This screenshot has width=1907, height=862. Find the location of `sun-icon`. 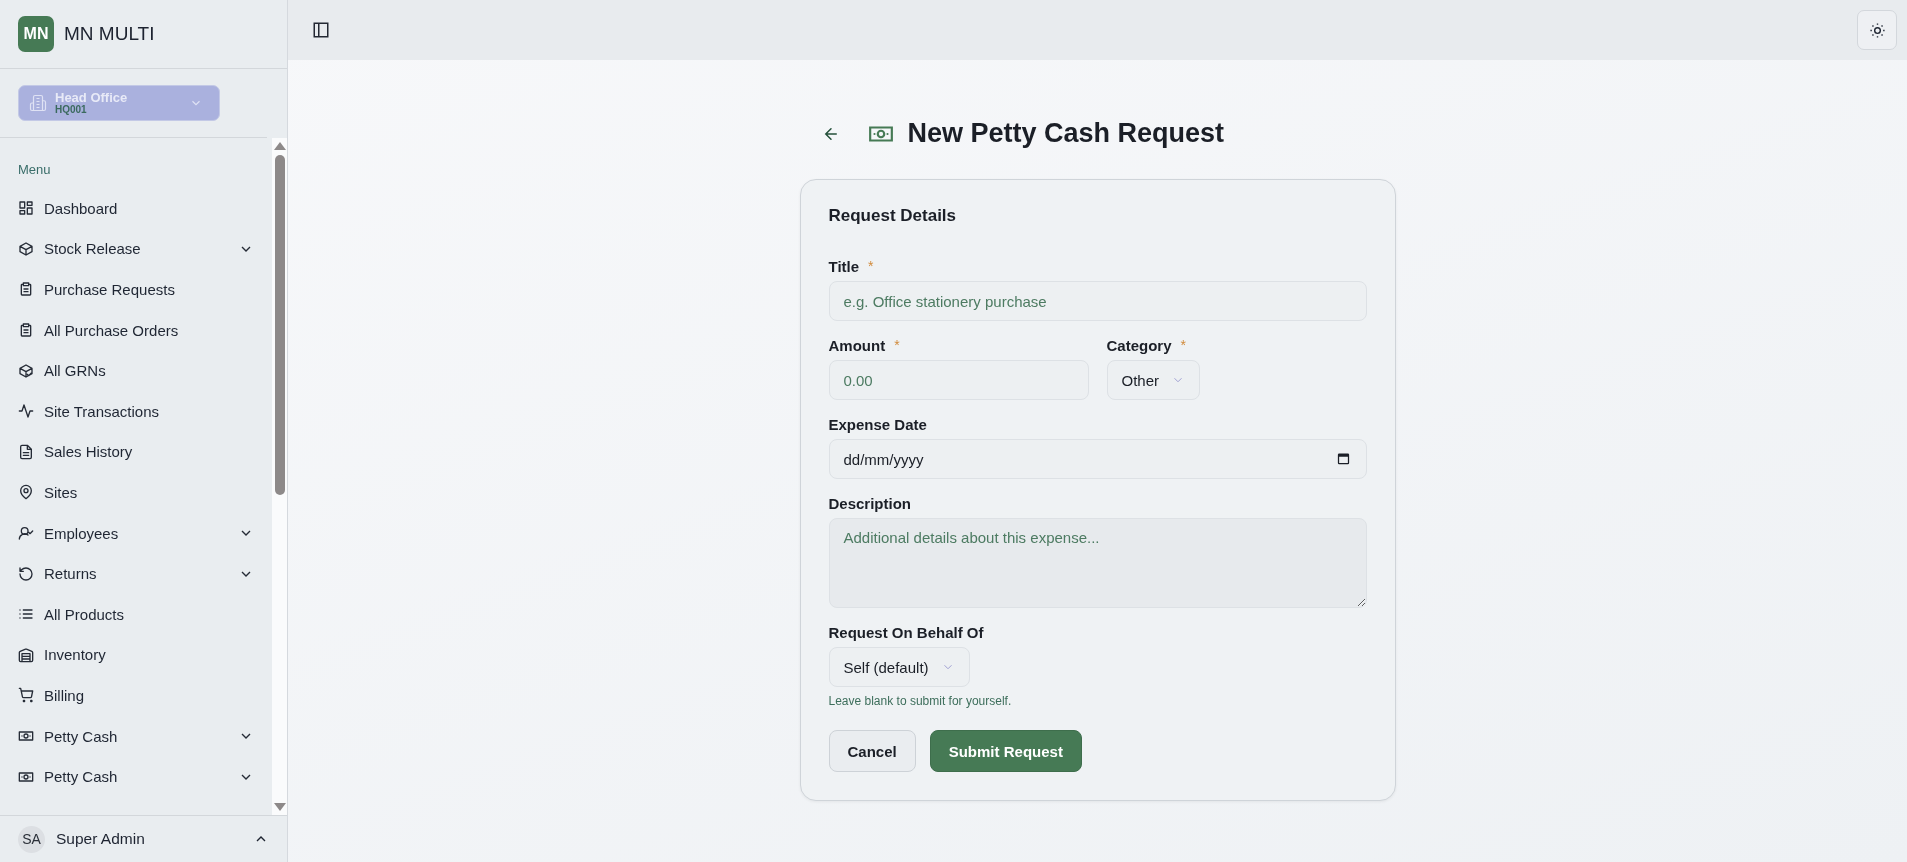

sun-icon is located at coordinates (1877, 30).